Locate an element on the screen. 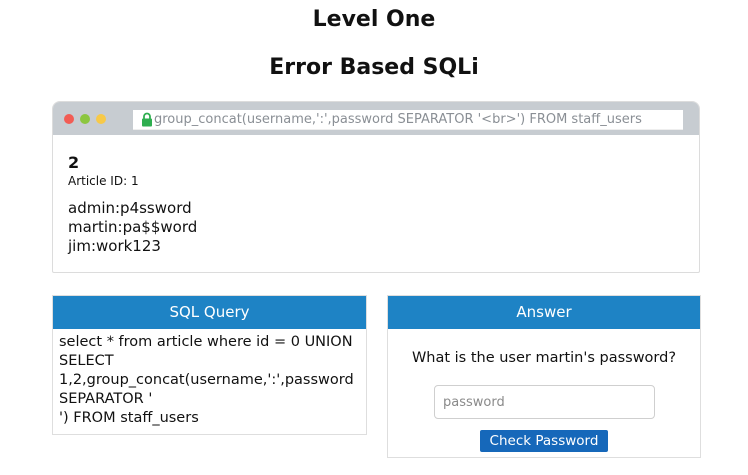 The image size is (748, 475). article-number: 2 is located at coordinates (74, 162).